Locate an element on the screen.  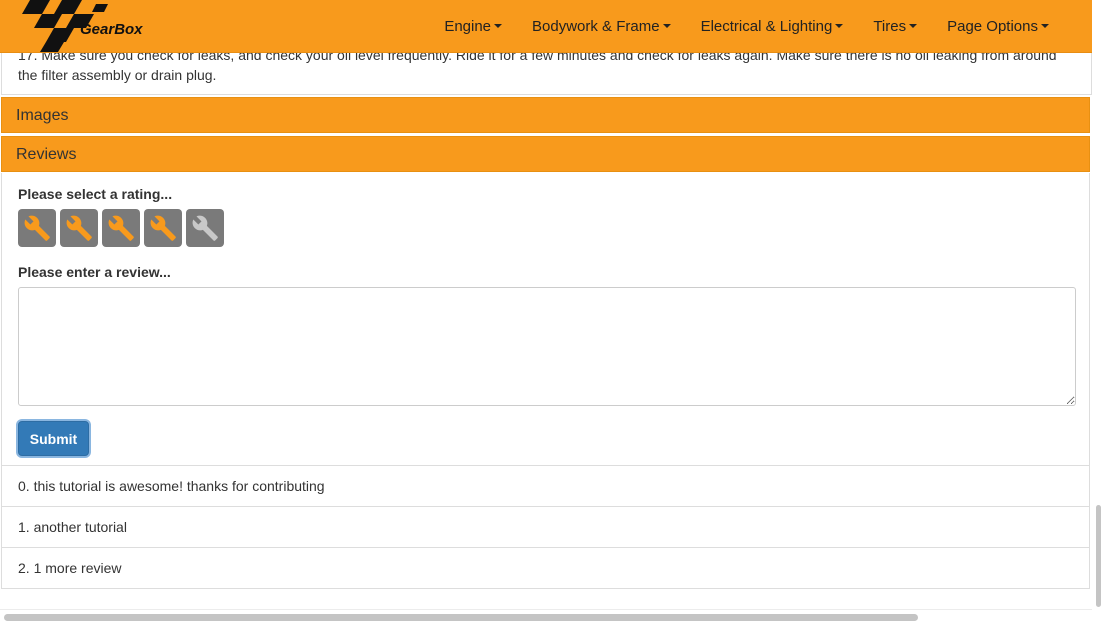
rating-selector is located at coordinates (123, 228).